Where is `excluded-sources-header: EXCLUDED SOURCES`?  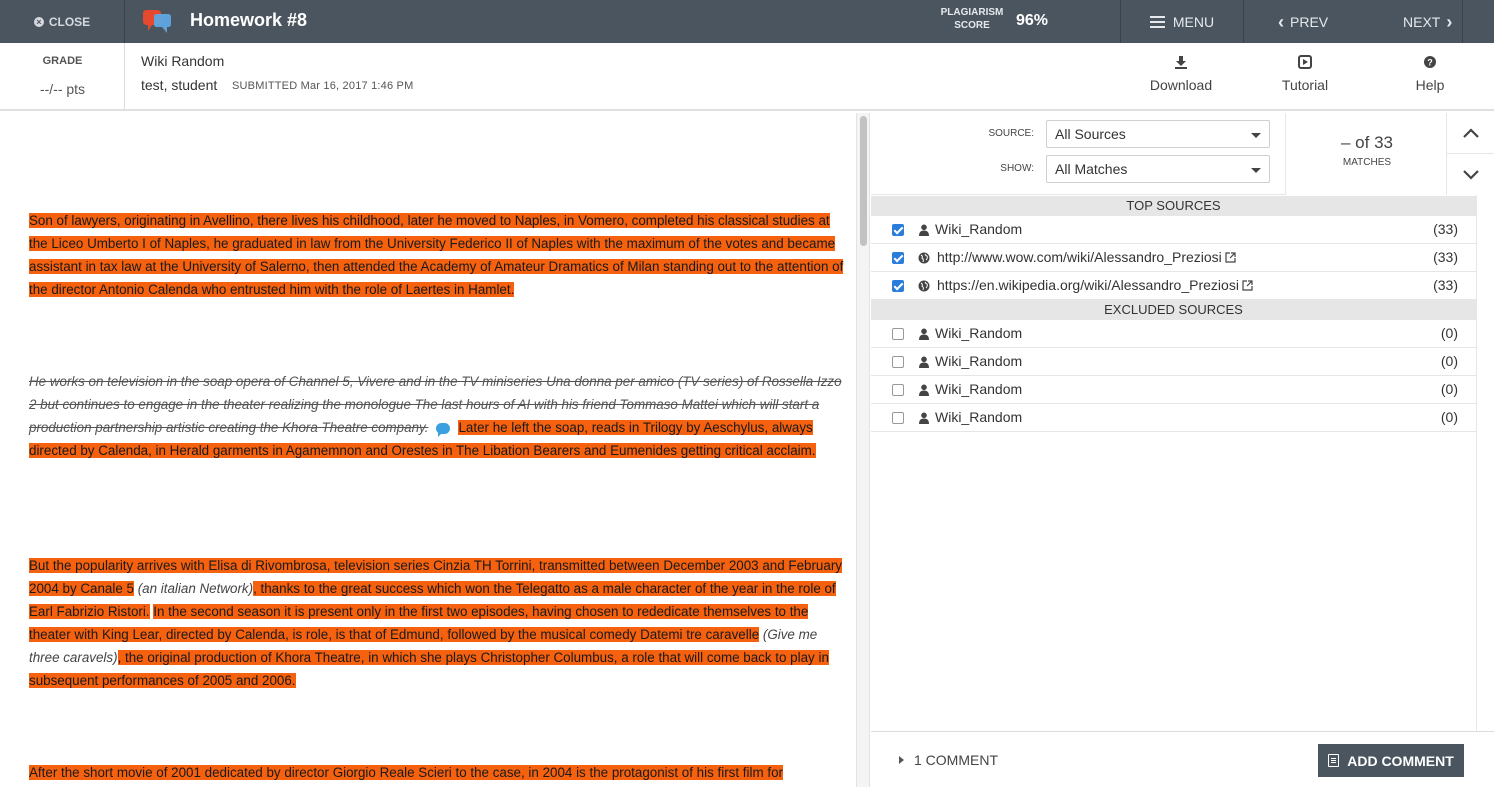 excluded-sources-header: EXCLUDED SOURCES is located at coordinates (1173, 310).